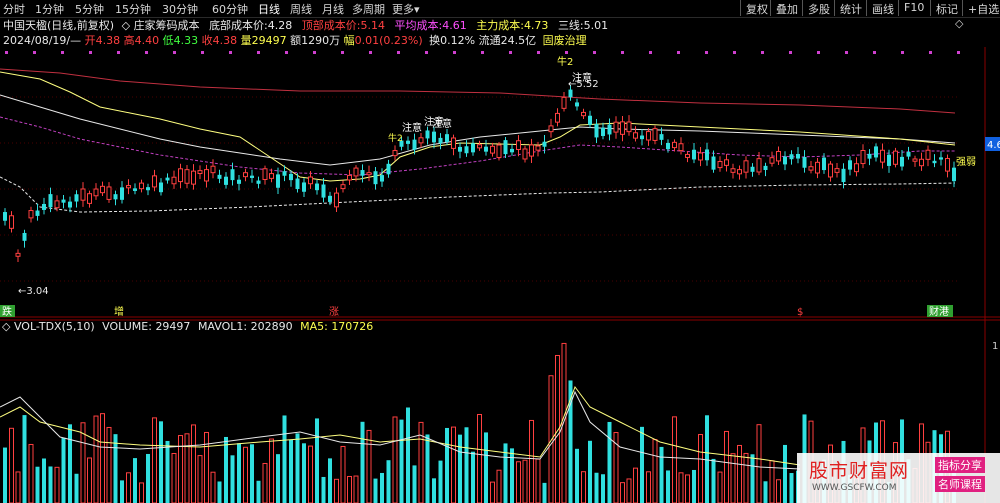 Image resolution: width=1000 pixels, height=503 pixels. Describe the element at coordinates (800, 312) in the screenshot. I see `dollar-label: $` at that location.